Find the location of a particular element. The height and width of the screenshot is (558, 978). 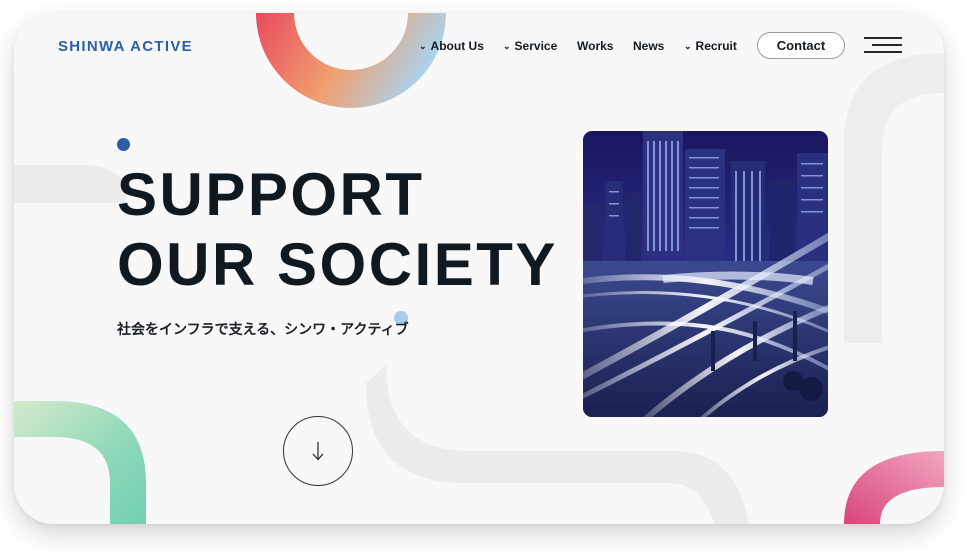

grey-band-right is located at coordinates (894, 198).